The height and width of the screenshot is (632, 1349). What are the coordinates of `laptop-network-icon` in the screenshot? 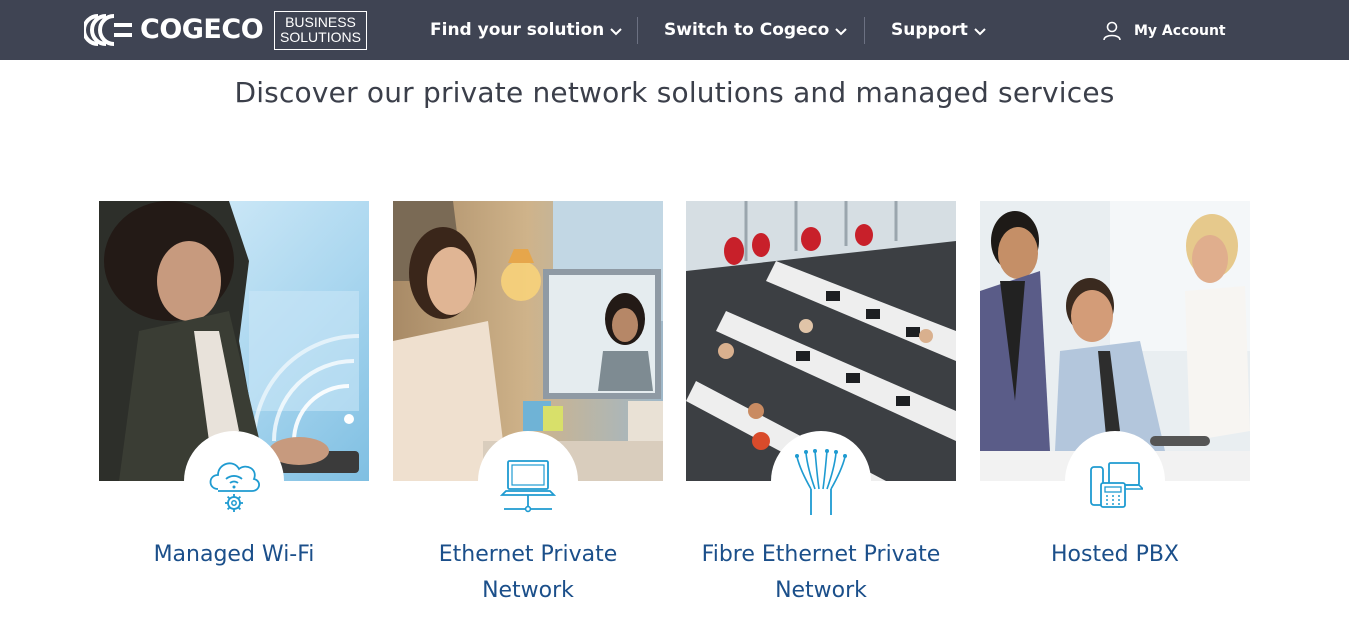 It's located at (528, 486).